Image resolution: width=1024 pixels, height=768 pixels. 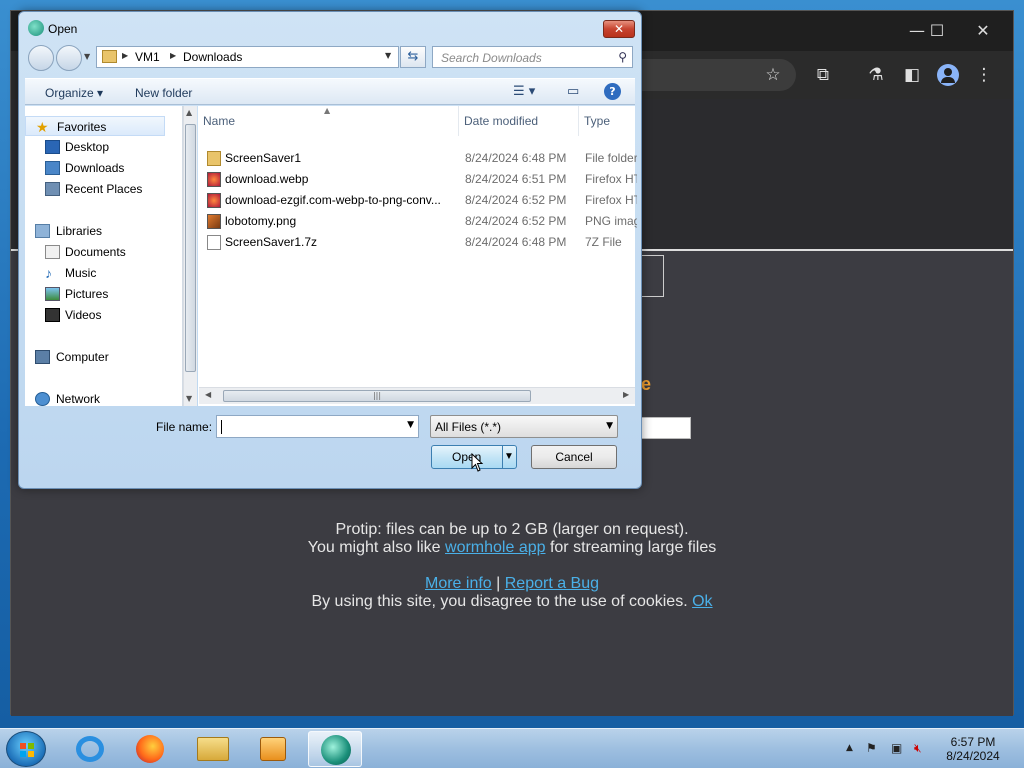 What do you see at coordinates (219, 121) in the screenshot?
I see `column-header-name: Name` at bounding box center [219, 121].